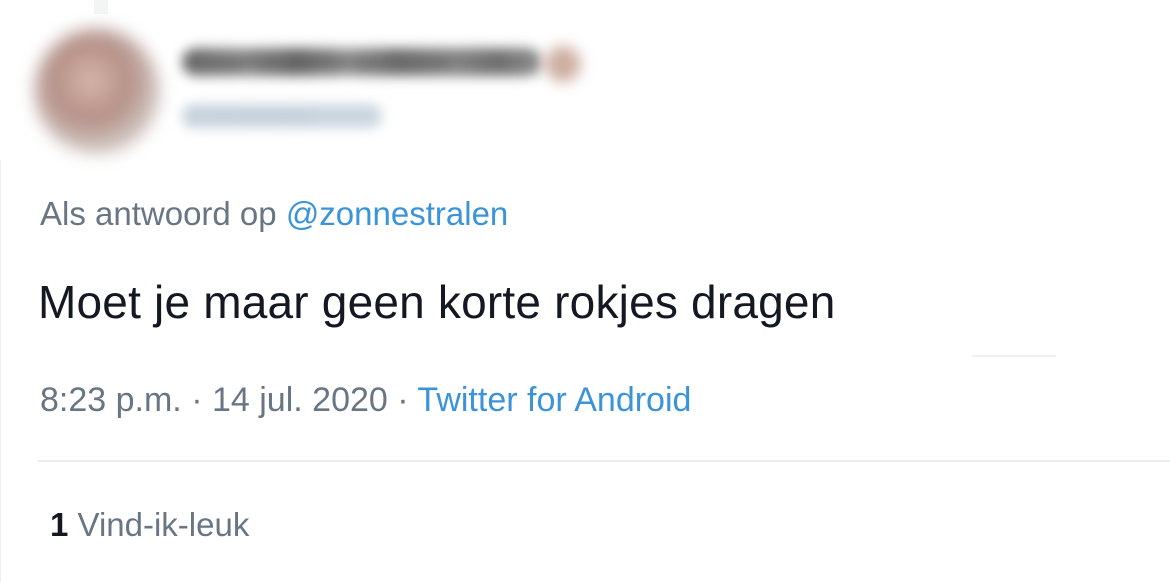 Image resolution: width=1170 pixels, height=582 pixels. Describe the element at coordinates (300, 400) in the screenshot. I see `tweet-date: 14 jul. 2020` at that location.